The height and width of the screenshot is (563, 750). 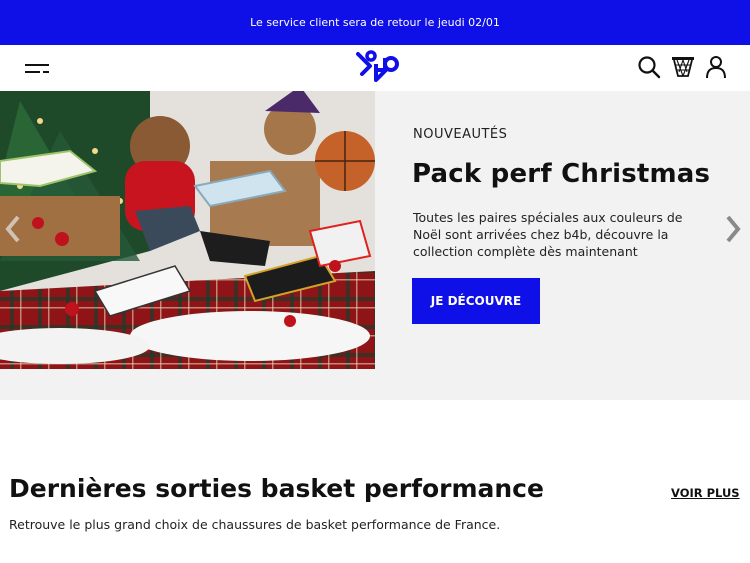 I want to click on hero-eyebrow: NOUVEAUTÉS, so click(x=460, y=134).